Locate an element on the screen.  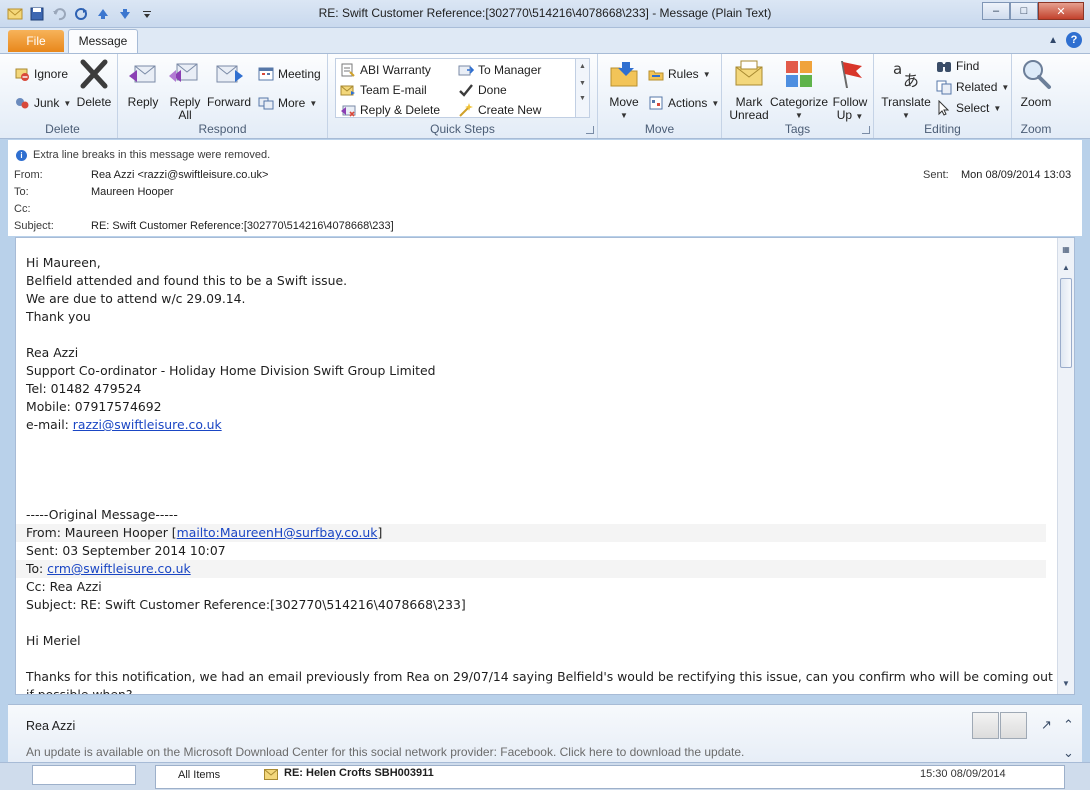
from-value: Rea Azzi <razzi@swiftleisure.co.uk> is located at coordinates (179, 175).